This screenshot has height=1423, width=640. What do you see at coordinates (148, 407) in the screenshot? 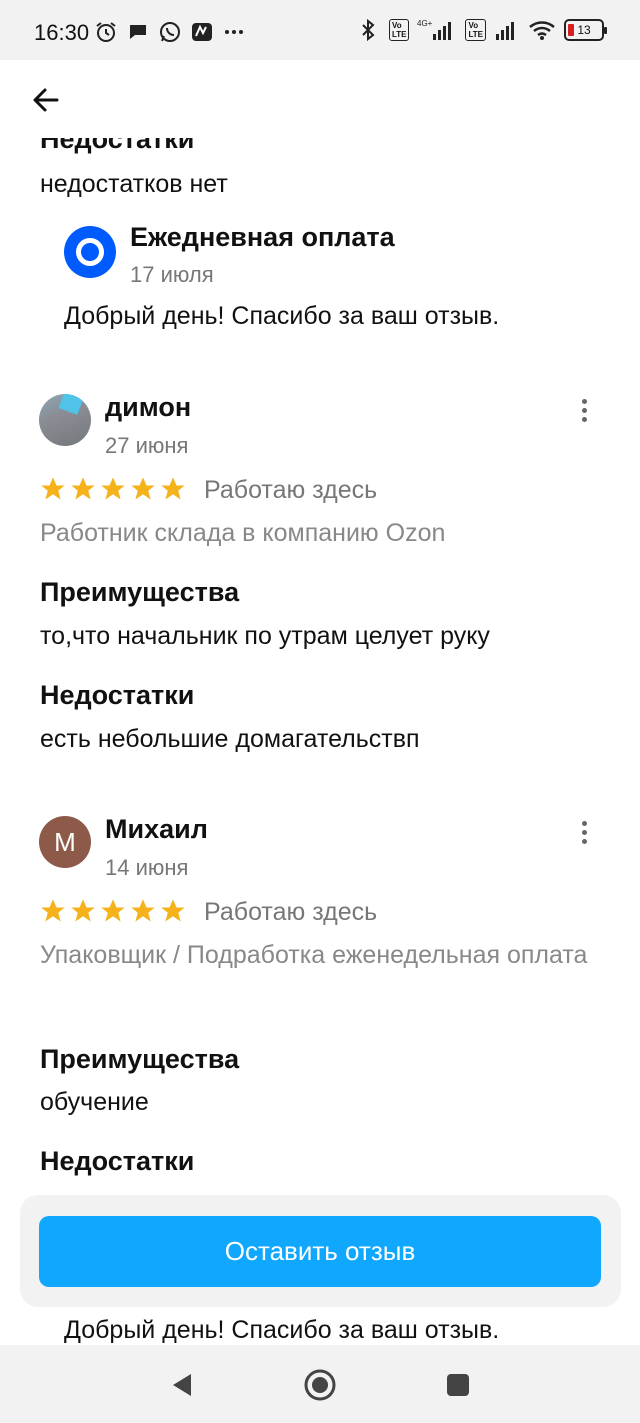
I see `review-author: димон` at bounding box center [148, 407].